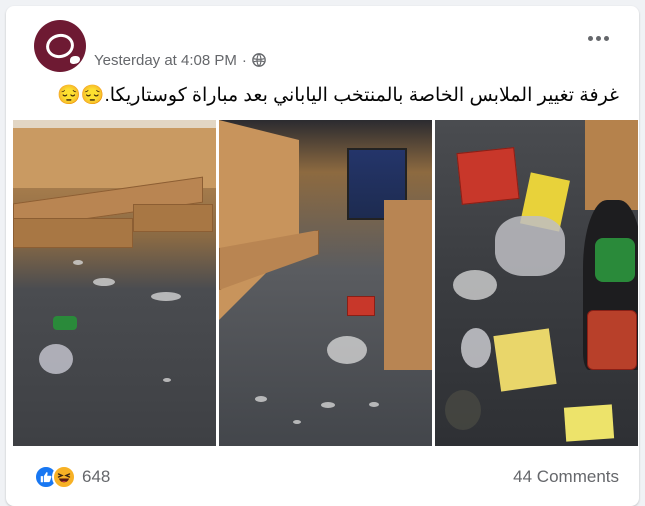 This screenshot has width=645, height=506. Describe the element at coordinates (259, 60) in the screenshot. I see `globe-icon` at that location.